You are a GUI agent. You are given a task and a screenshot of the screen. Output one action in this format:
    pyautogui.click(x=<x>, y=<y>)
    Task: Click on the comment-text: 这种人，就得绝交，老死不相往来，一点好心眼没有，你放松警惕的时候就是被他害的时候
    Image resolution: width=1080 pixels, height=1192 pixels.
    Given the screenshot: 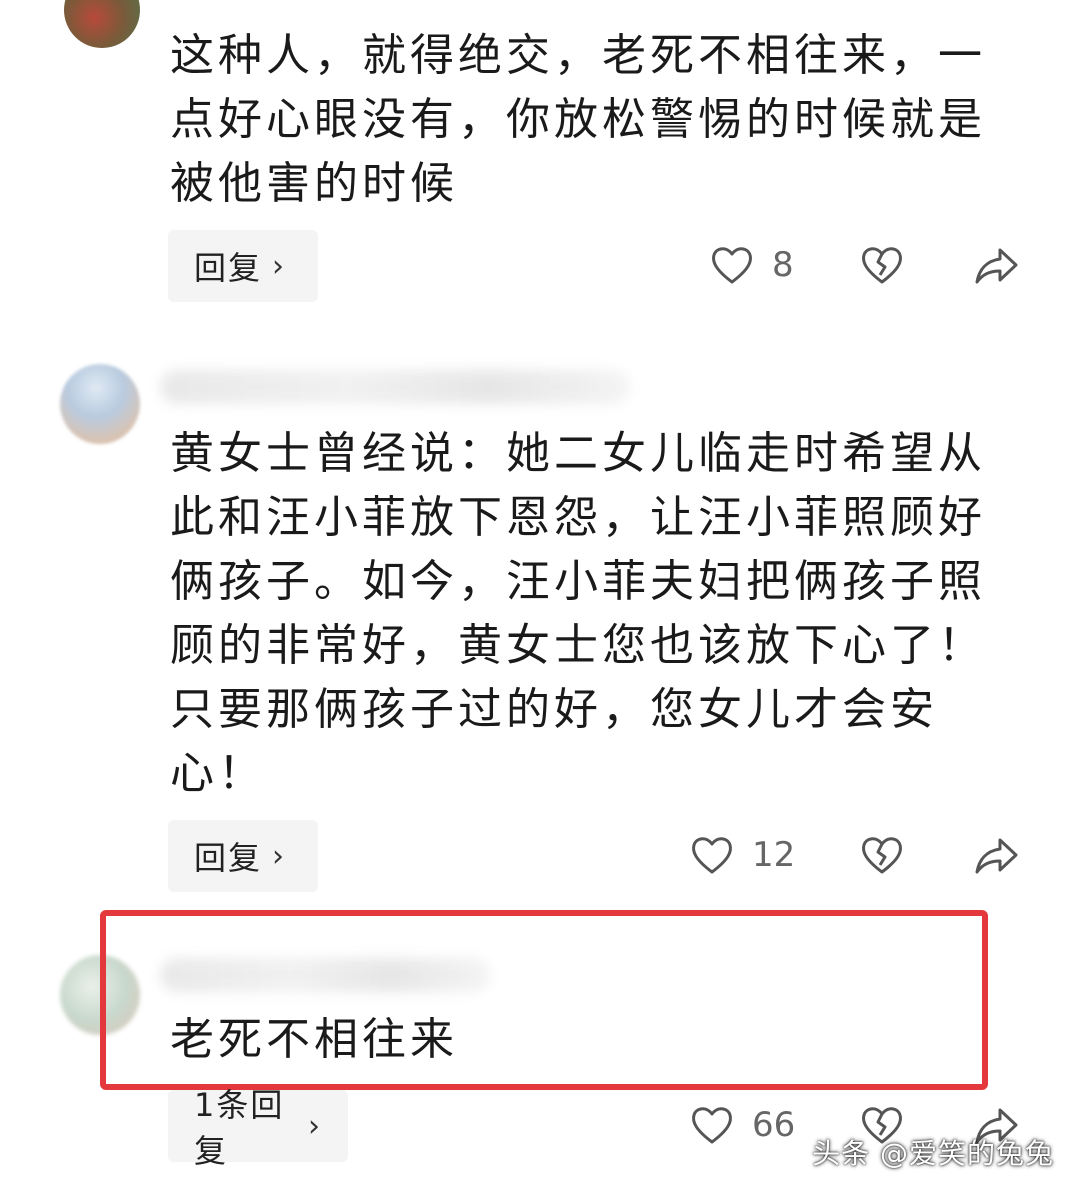 What is the action you would take?
    pyautogui.click(x=578, y=119)
    